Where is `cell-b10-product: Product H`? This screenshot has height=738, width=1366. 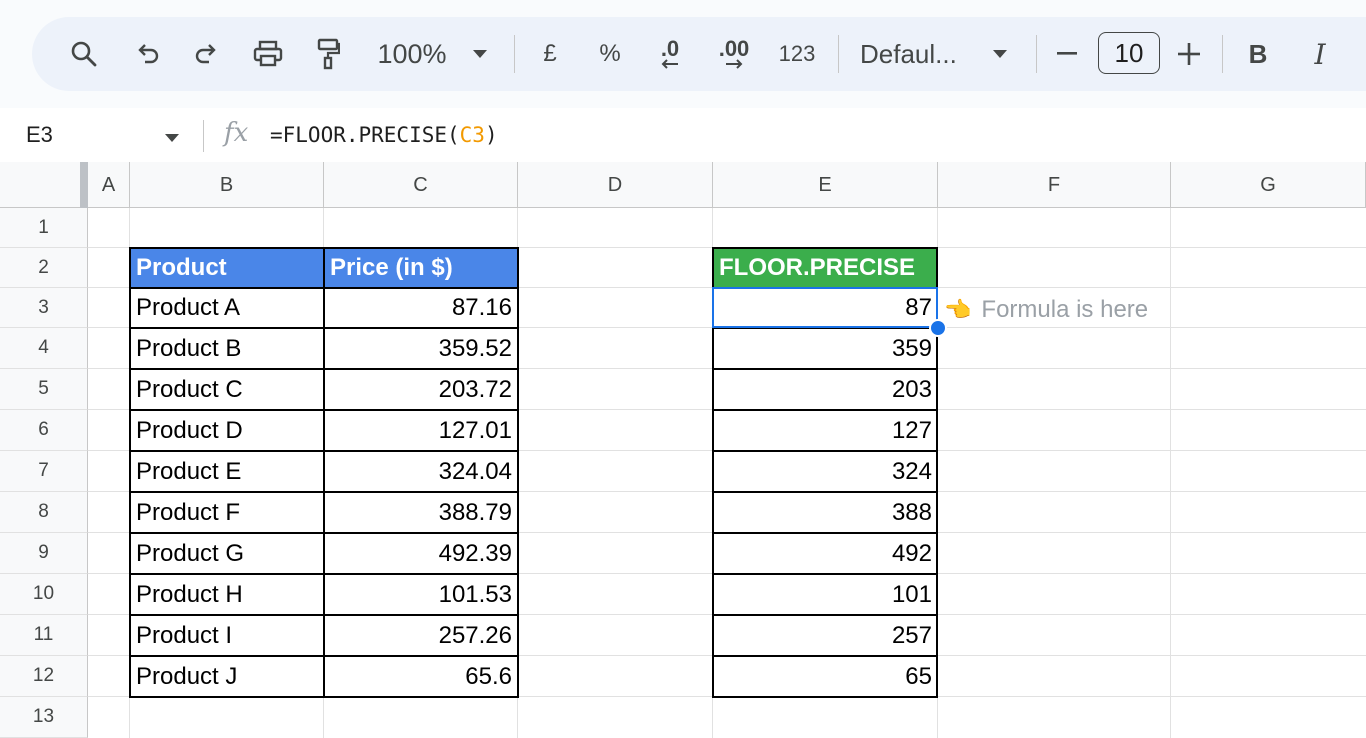 cell-b10-product: Product H is located at coordinates (227, 594).